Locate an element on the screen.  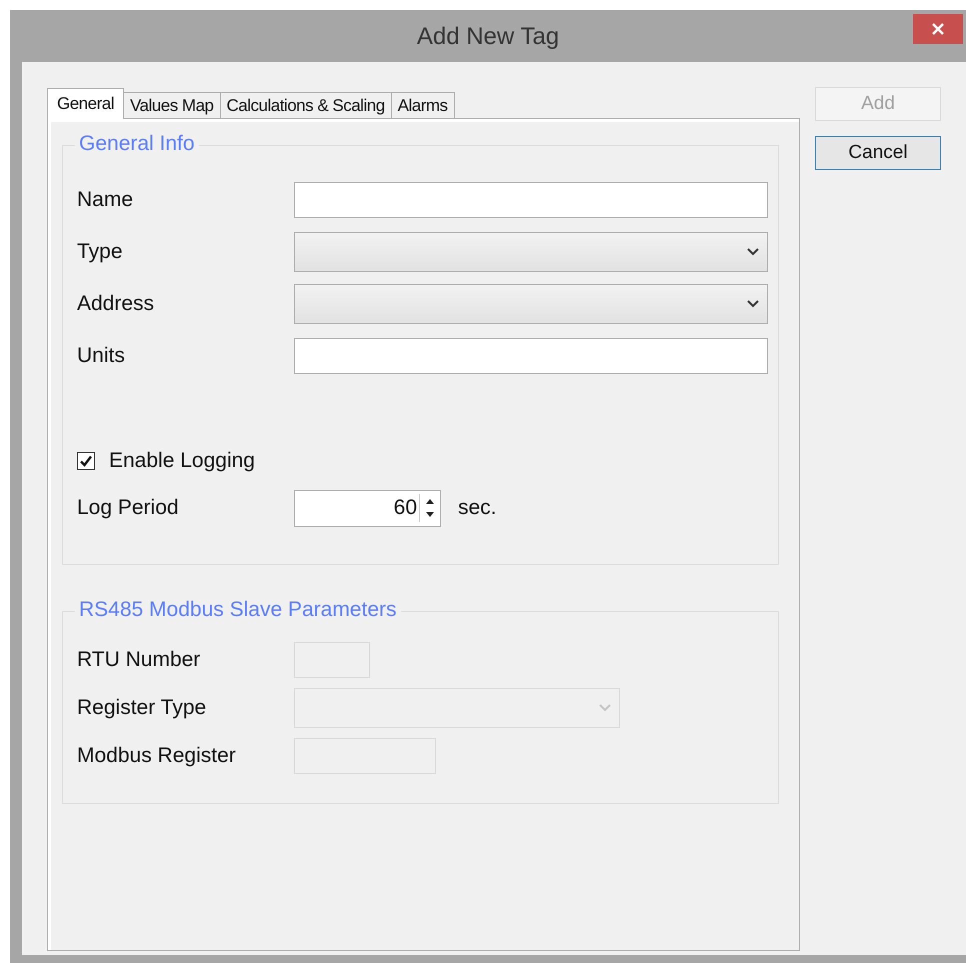
field-label: RTU Number is located at coordinates (139, 660).